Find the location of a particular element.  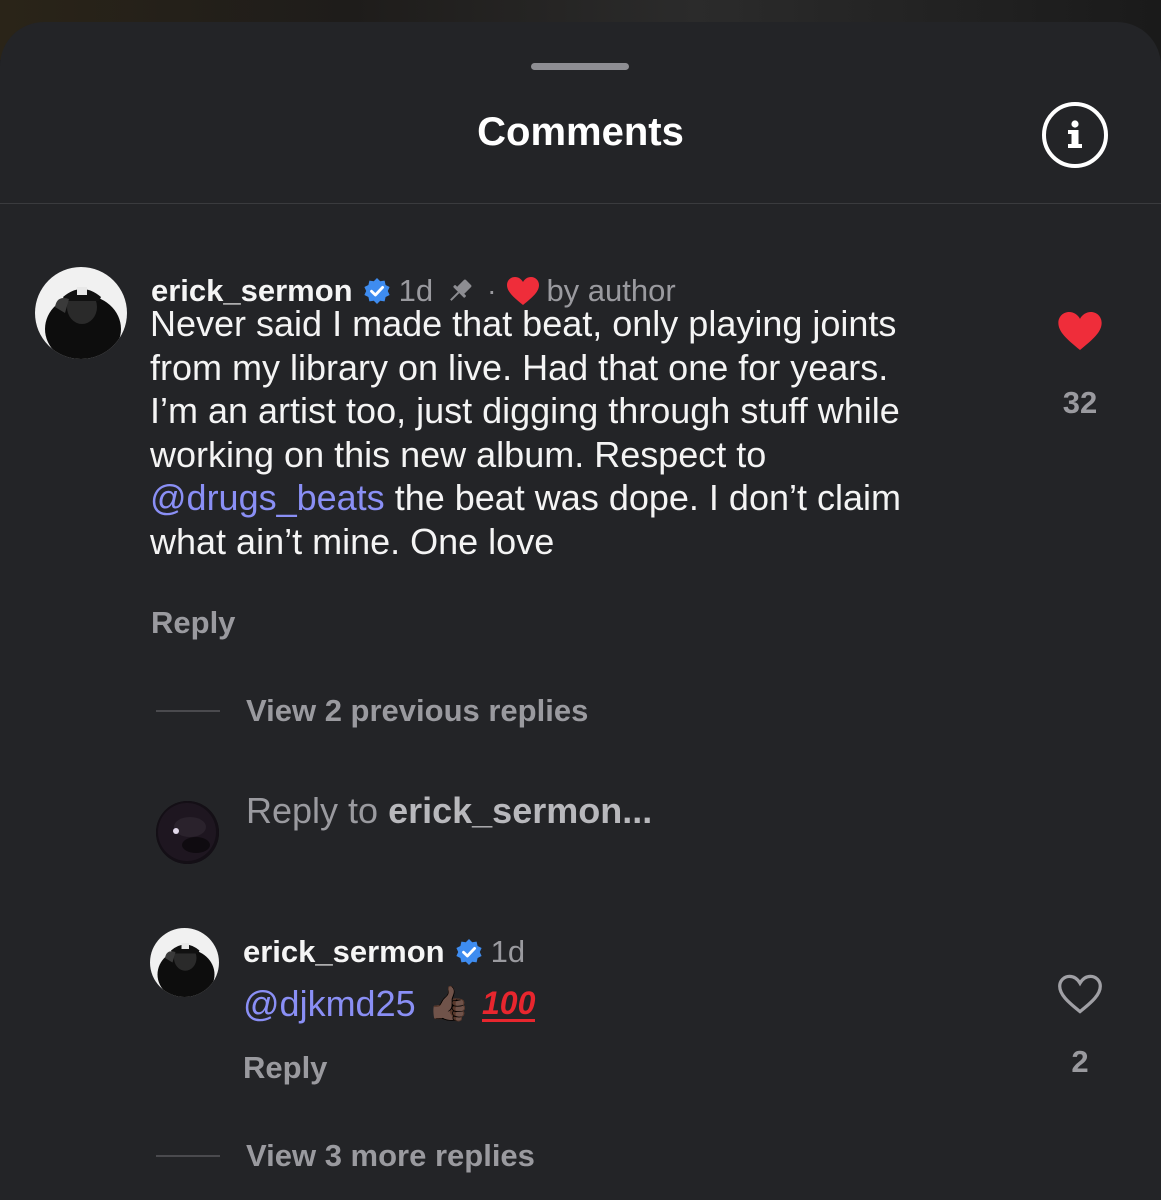

like-column: 2 is located at coordinates (1080, 1026).